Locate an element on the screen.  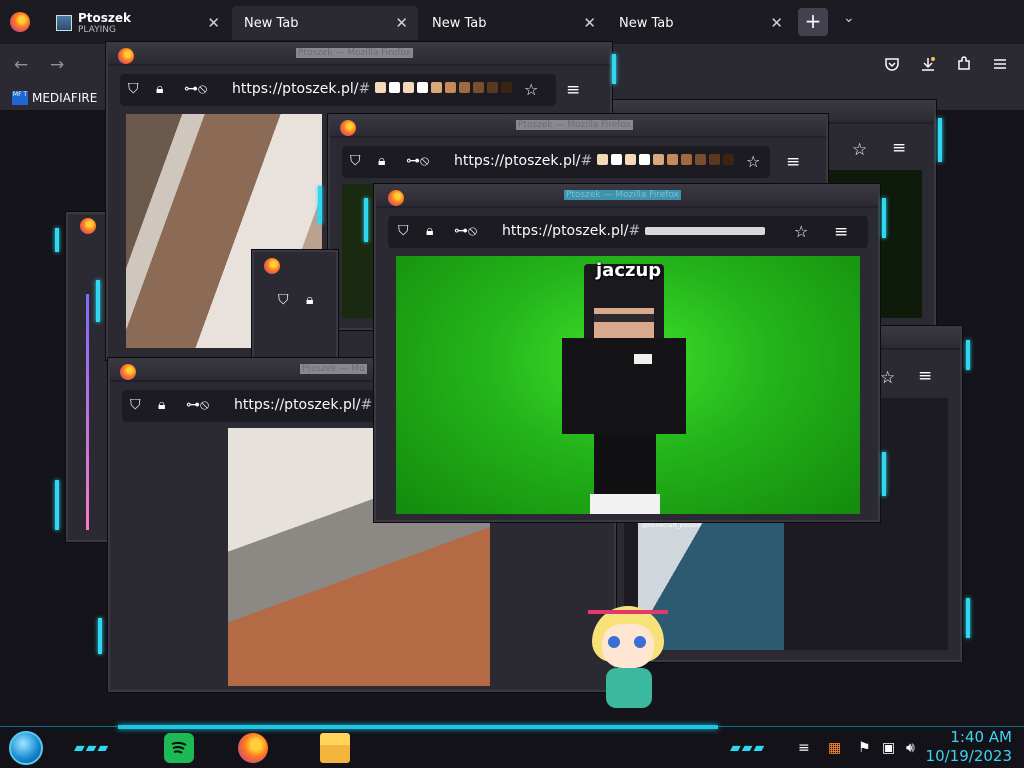
start-button is located at coordinates (26, 748).